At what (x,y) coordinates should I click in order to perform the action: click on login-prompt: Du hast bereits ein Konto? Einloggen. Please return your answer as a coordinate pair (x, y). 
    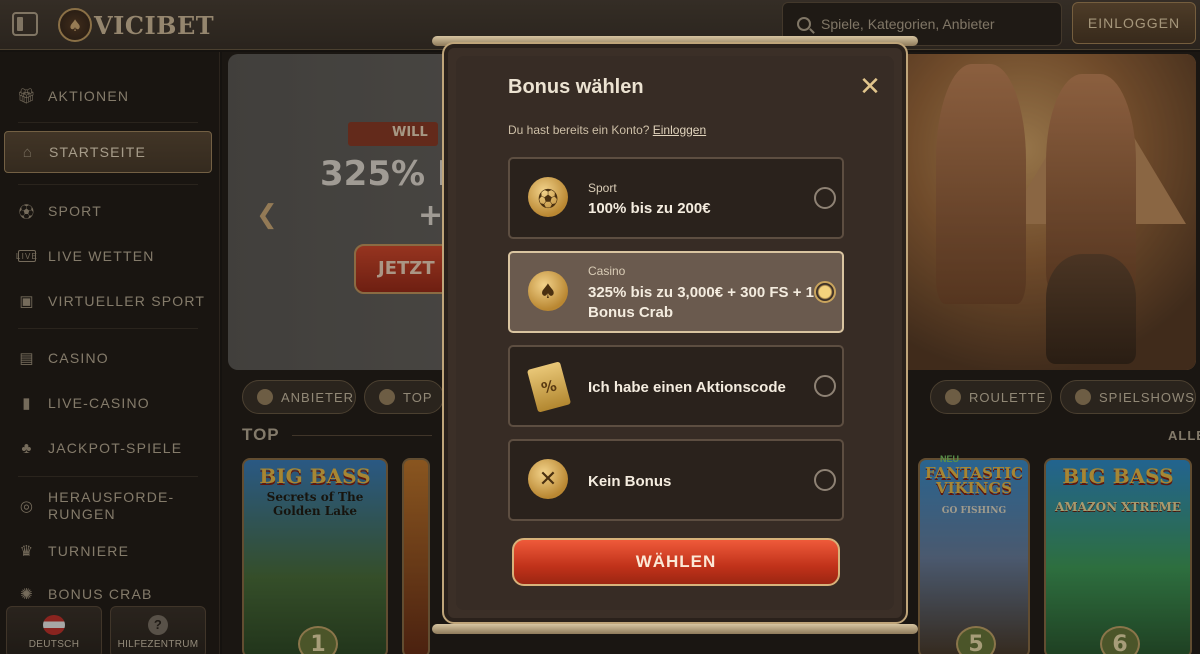
    Looking at the image, I should click on (607, 130).